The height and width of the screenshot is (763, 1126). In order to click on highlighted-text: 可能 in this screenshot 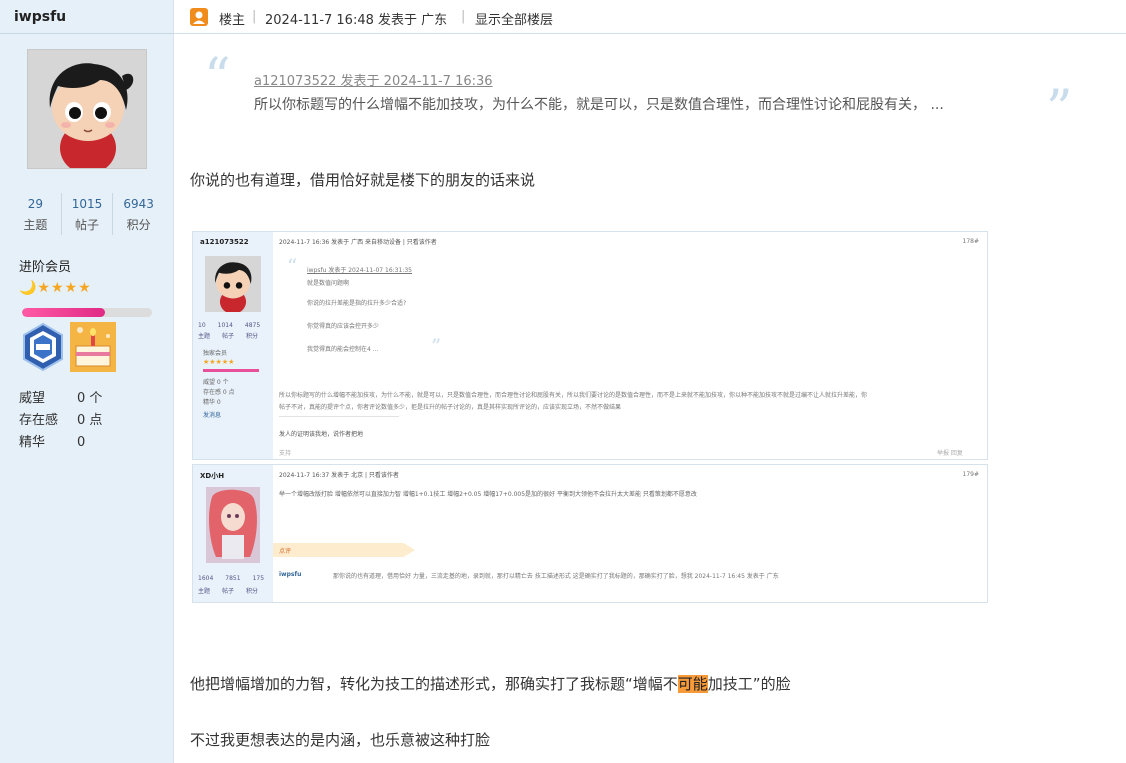, I will do `click(692, 684)`.